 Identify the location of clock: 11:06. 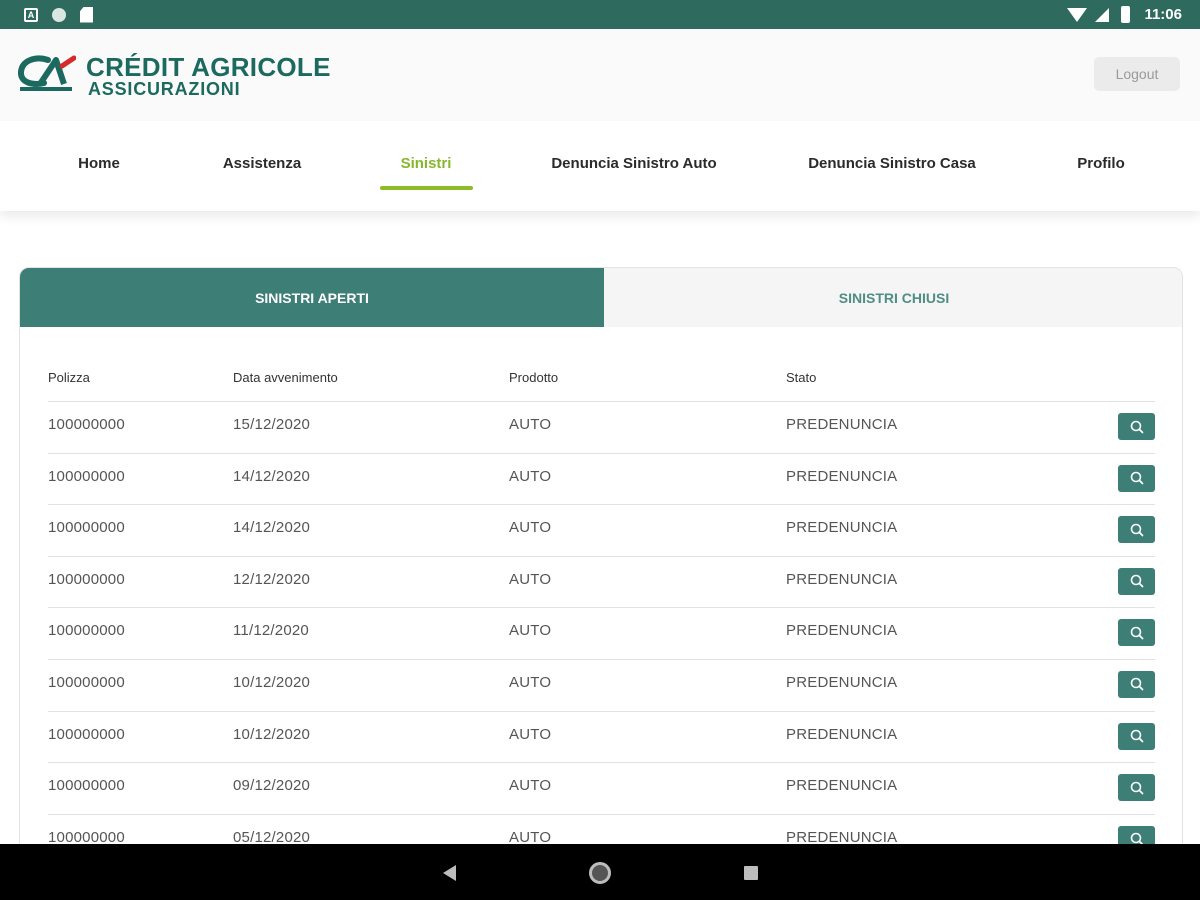
(1163, 14).